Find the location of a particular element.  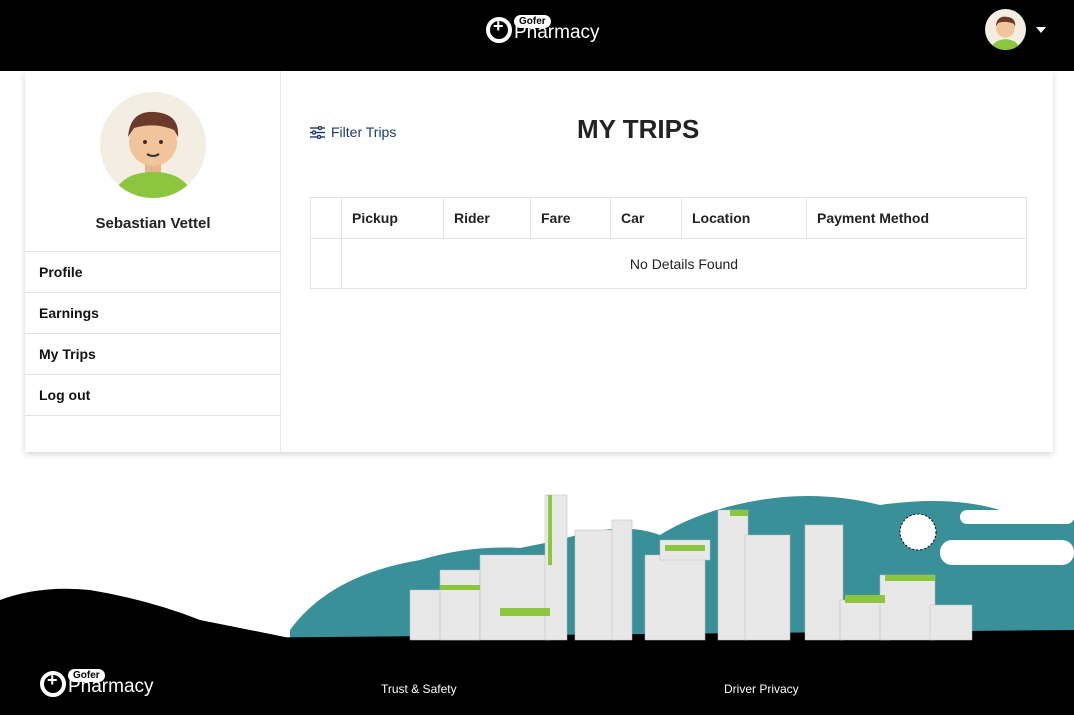

sidebar-item-earnings: Earnings is located at coordinates (153, 313).